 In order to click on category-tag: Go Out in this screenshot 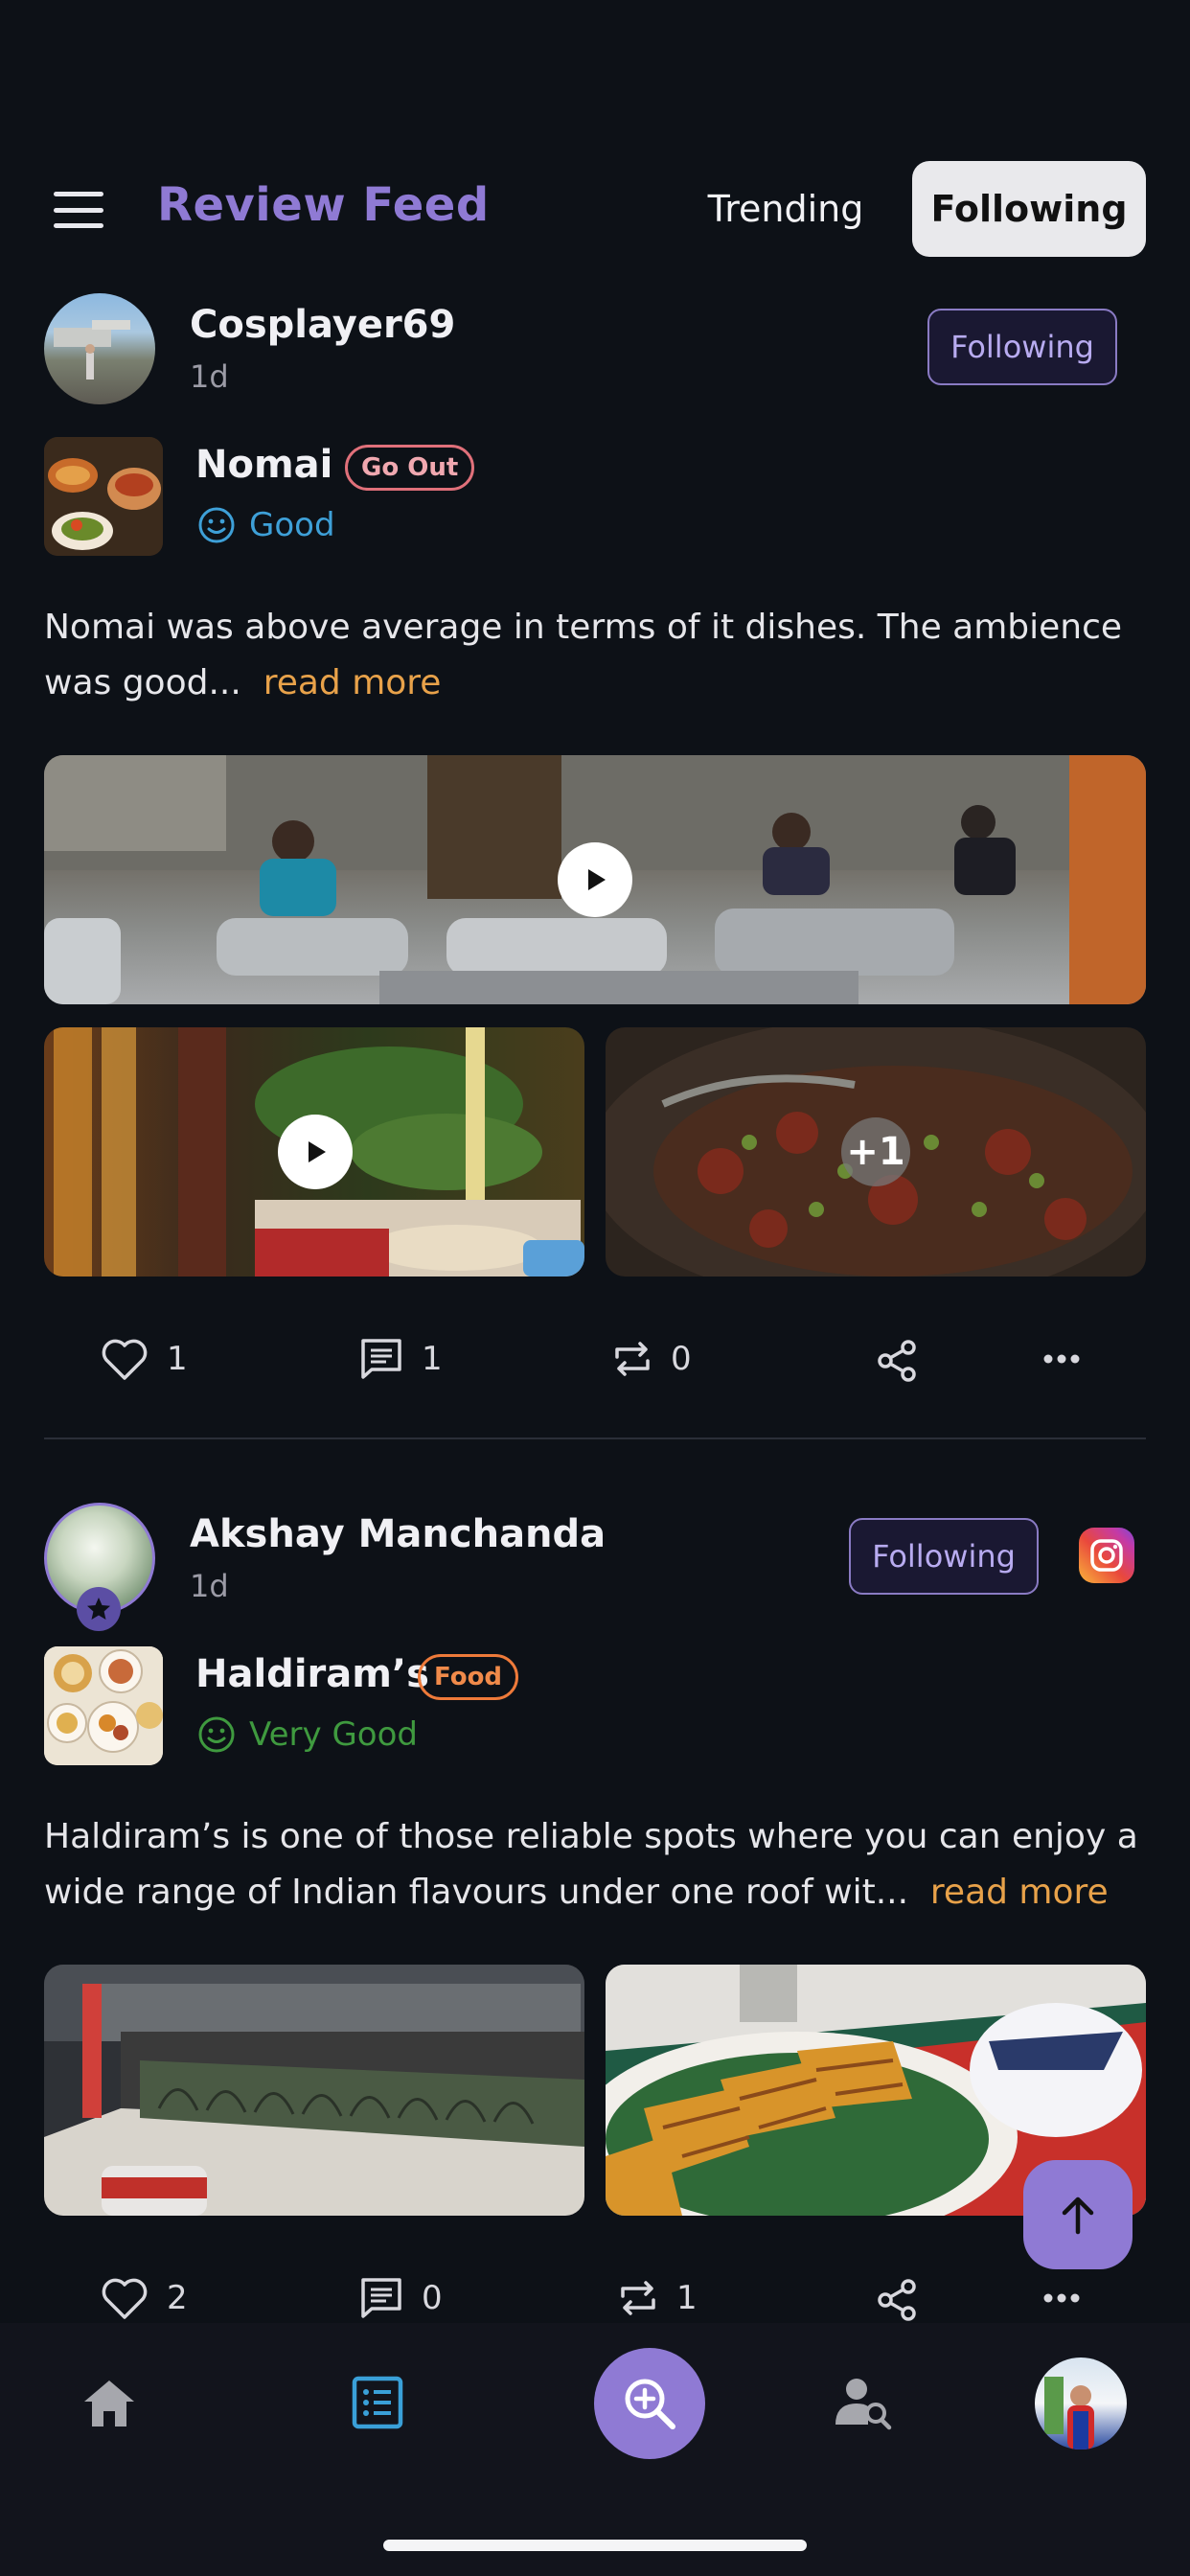, I will do `click(410, 468)`.